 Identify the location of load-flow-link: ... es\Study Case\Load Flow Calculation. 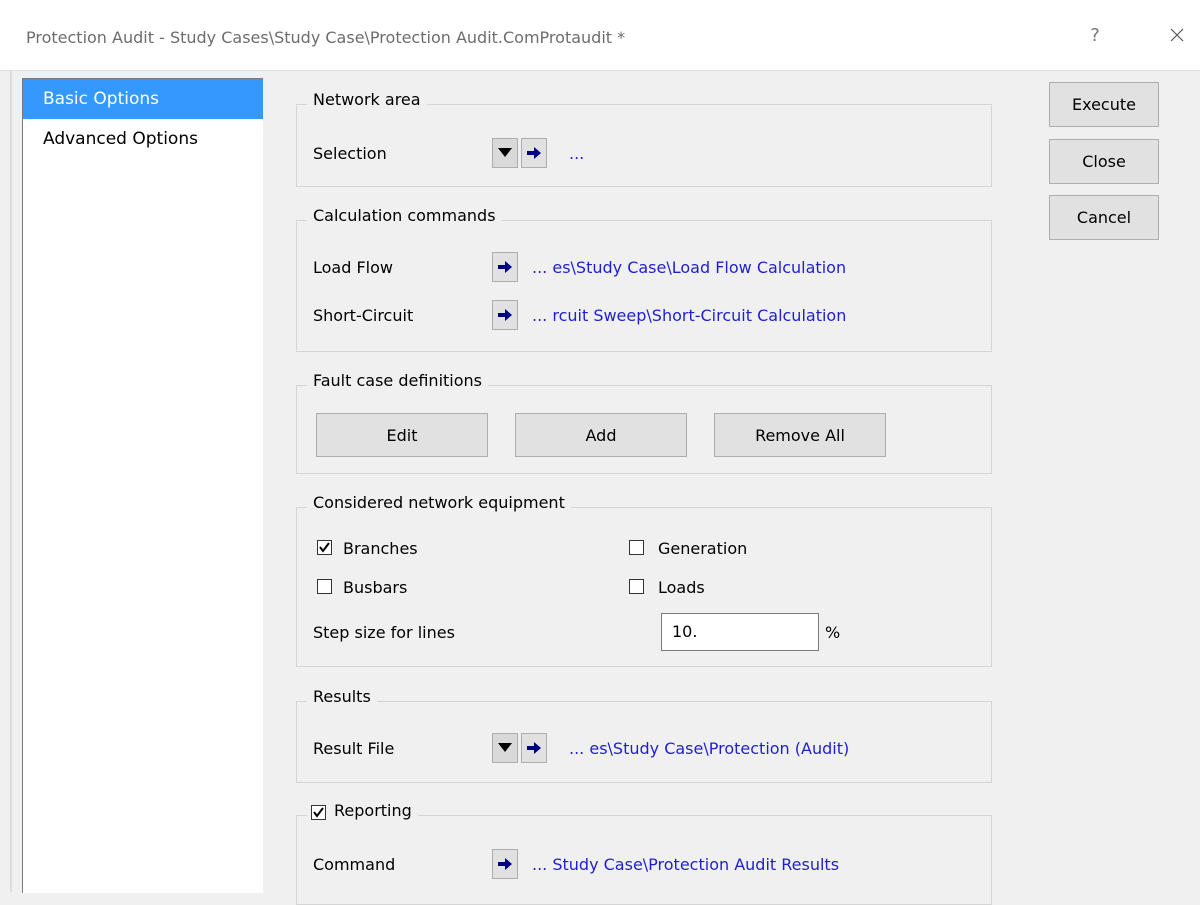
(689, 267).